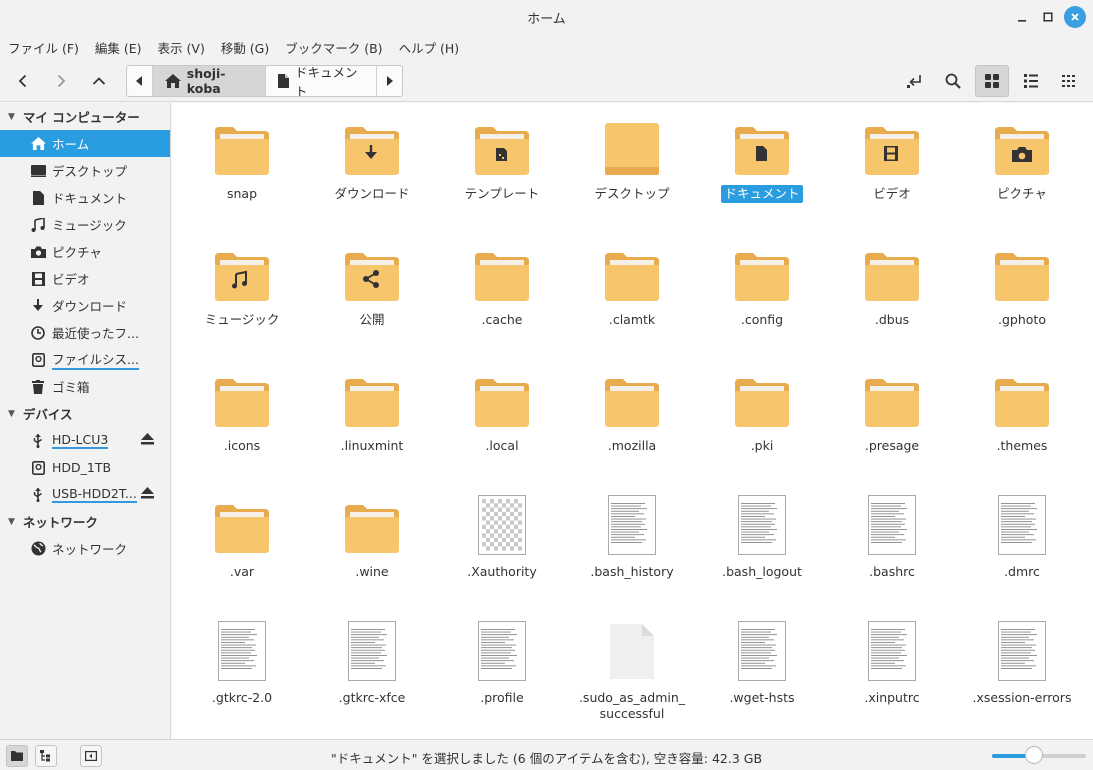 The width and height of the screenshot is (1093, 770). I want to click on forward-button, so click(61, 81).